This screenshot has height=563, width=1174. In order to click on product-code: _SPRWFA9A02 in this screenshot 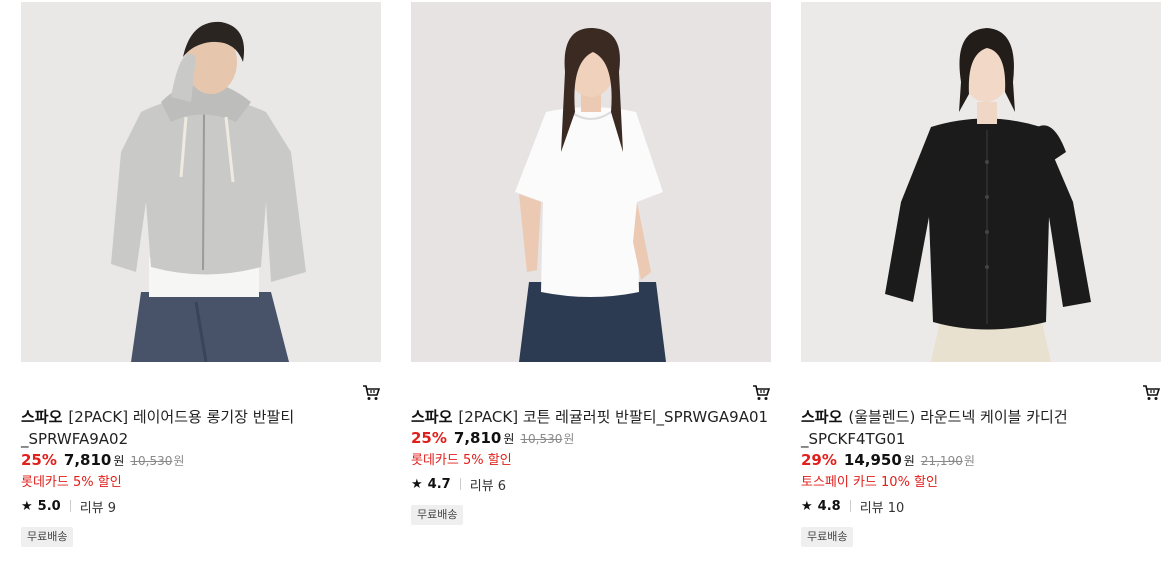, I will do `click(75, 439)`.